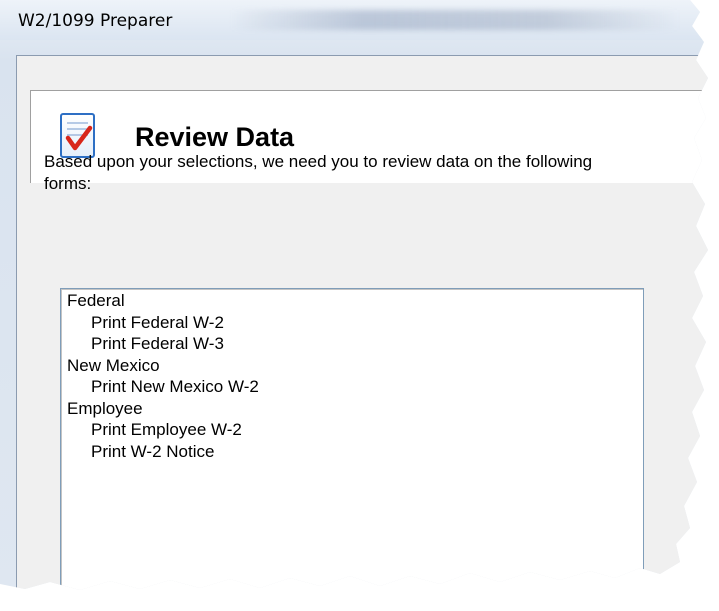  I want to click on list-group-header: Employee, so click(352, 409).